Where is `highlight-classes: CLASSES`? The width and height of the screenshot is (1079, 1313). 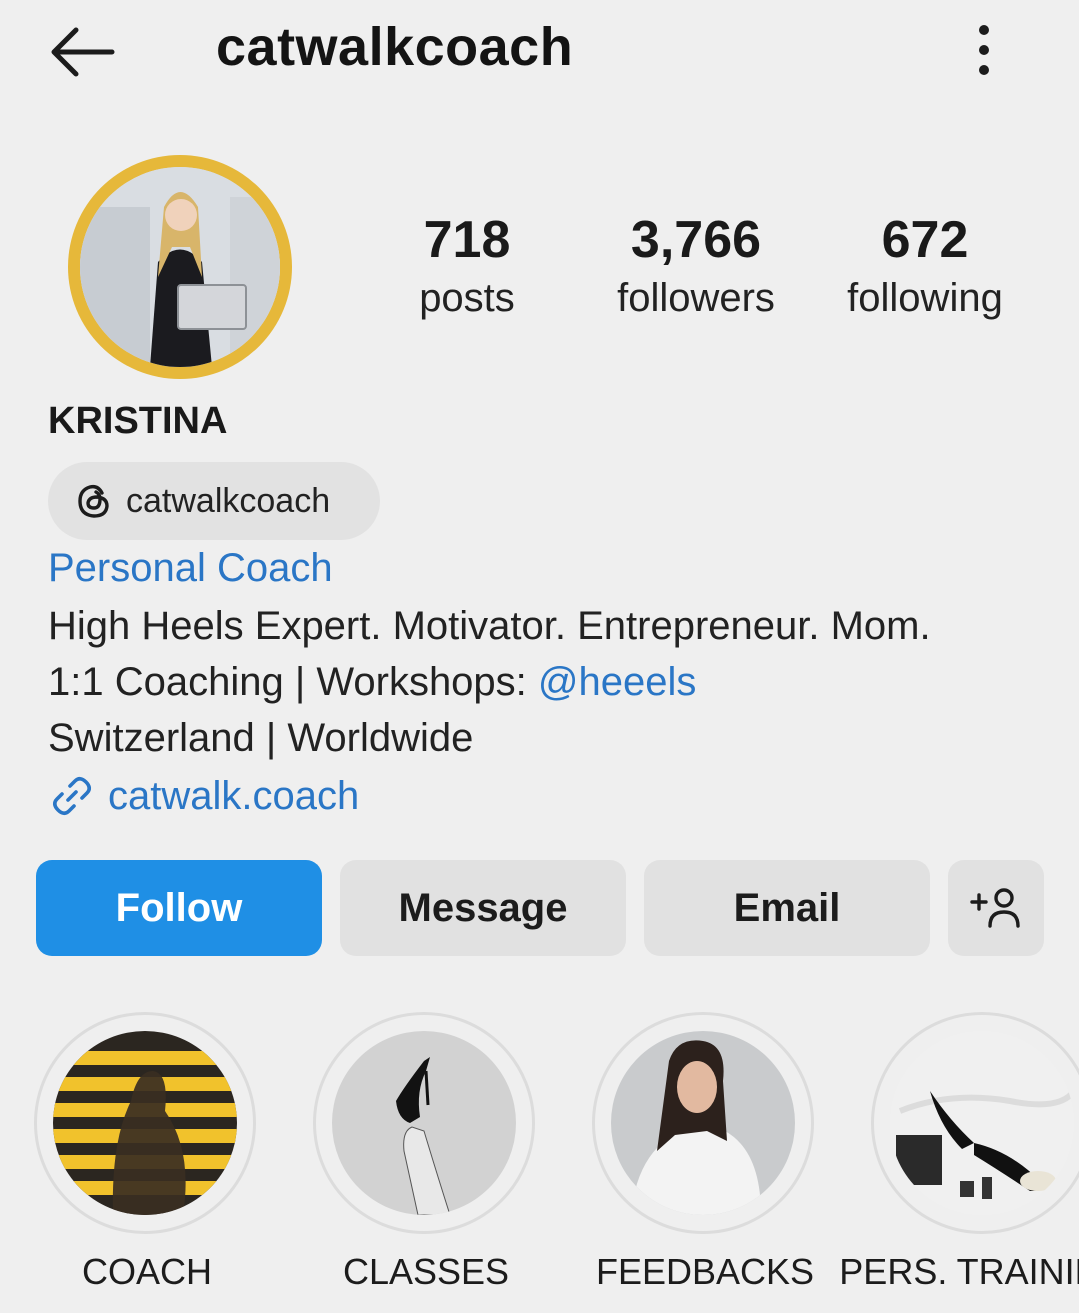
highlight-classes: CLASSES is located at coordinates (425, 1152).